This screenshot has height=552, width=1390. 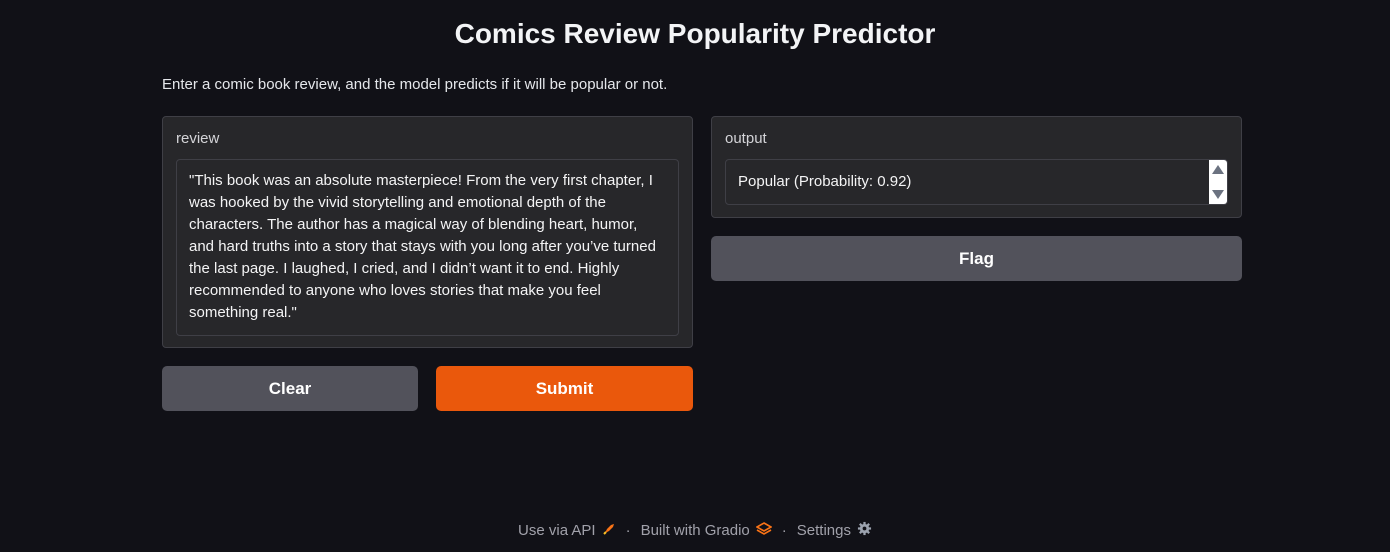 I want to click on scroll-down-icon, so click(x=1218, y=194).